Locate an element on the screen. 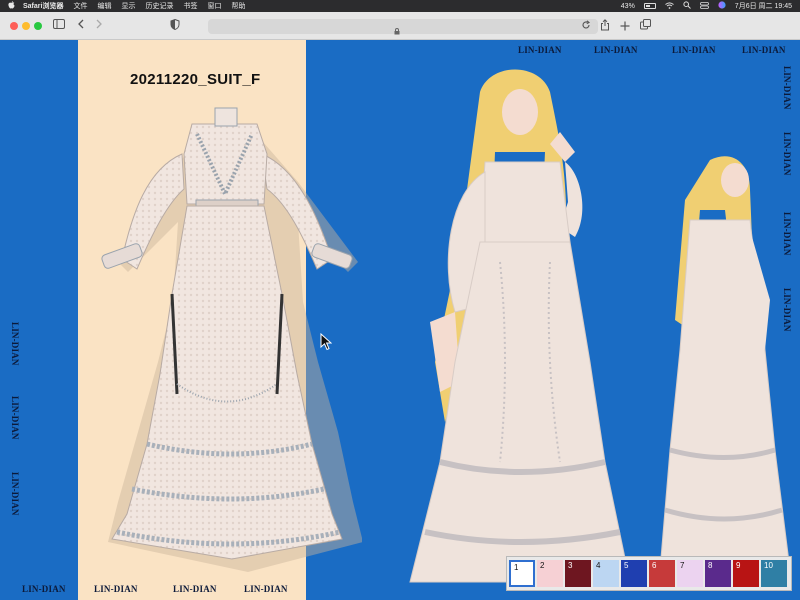  reload-icon is located at coordinates (586, 27).